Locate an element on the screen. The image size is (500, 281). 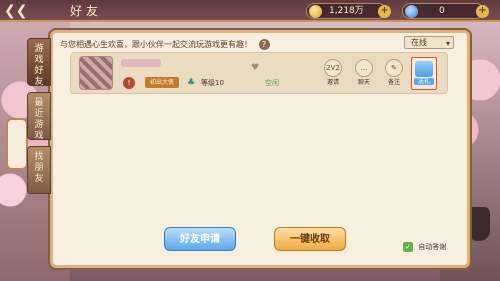
friend-request-button: 好友申请 is located at coordinates (200, 239).